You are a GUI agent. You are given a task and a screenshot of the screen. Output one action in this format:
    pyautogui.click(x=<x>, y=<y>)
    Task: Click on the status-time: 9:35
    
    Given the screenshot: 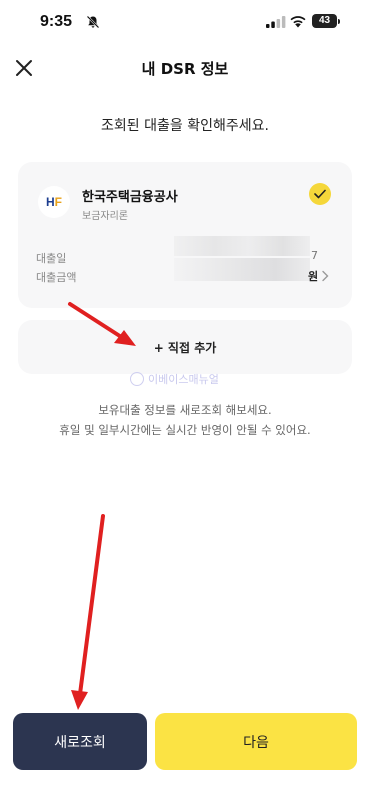 What is the action you would take?
    pyautogui.click(x=56, y=21)
    